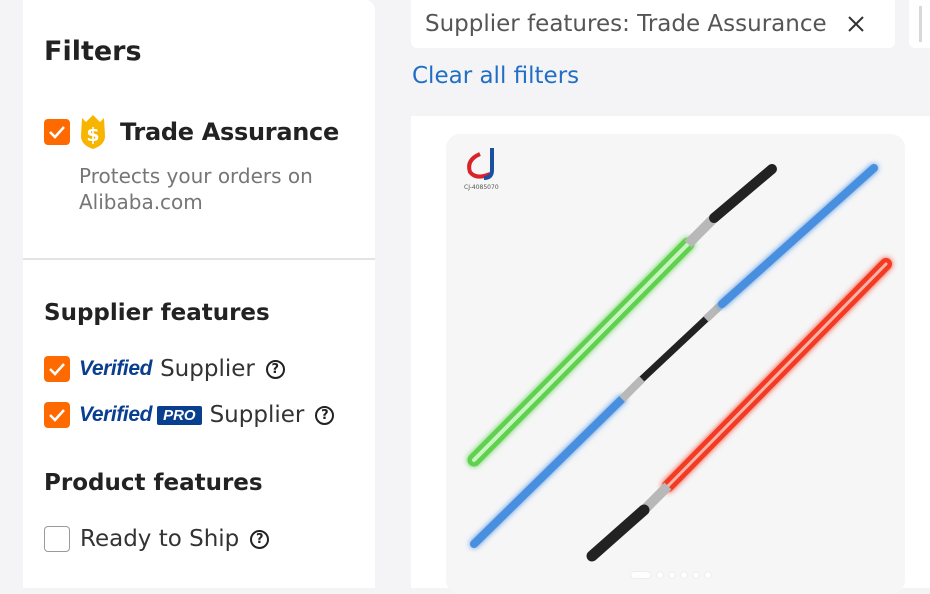  I want to click on trade-assurance-checkbox, so click(57, 132).